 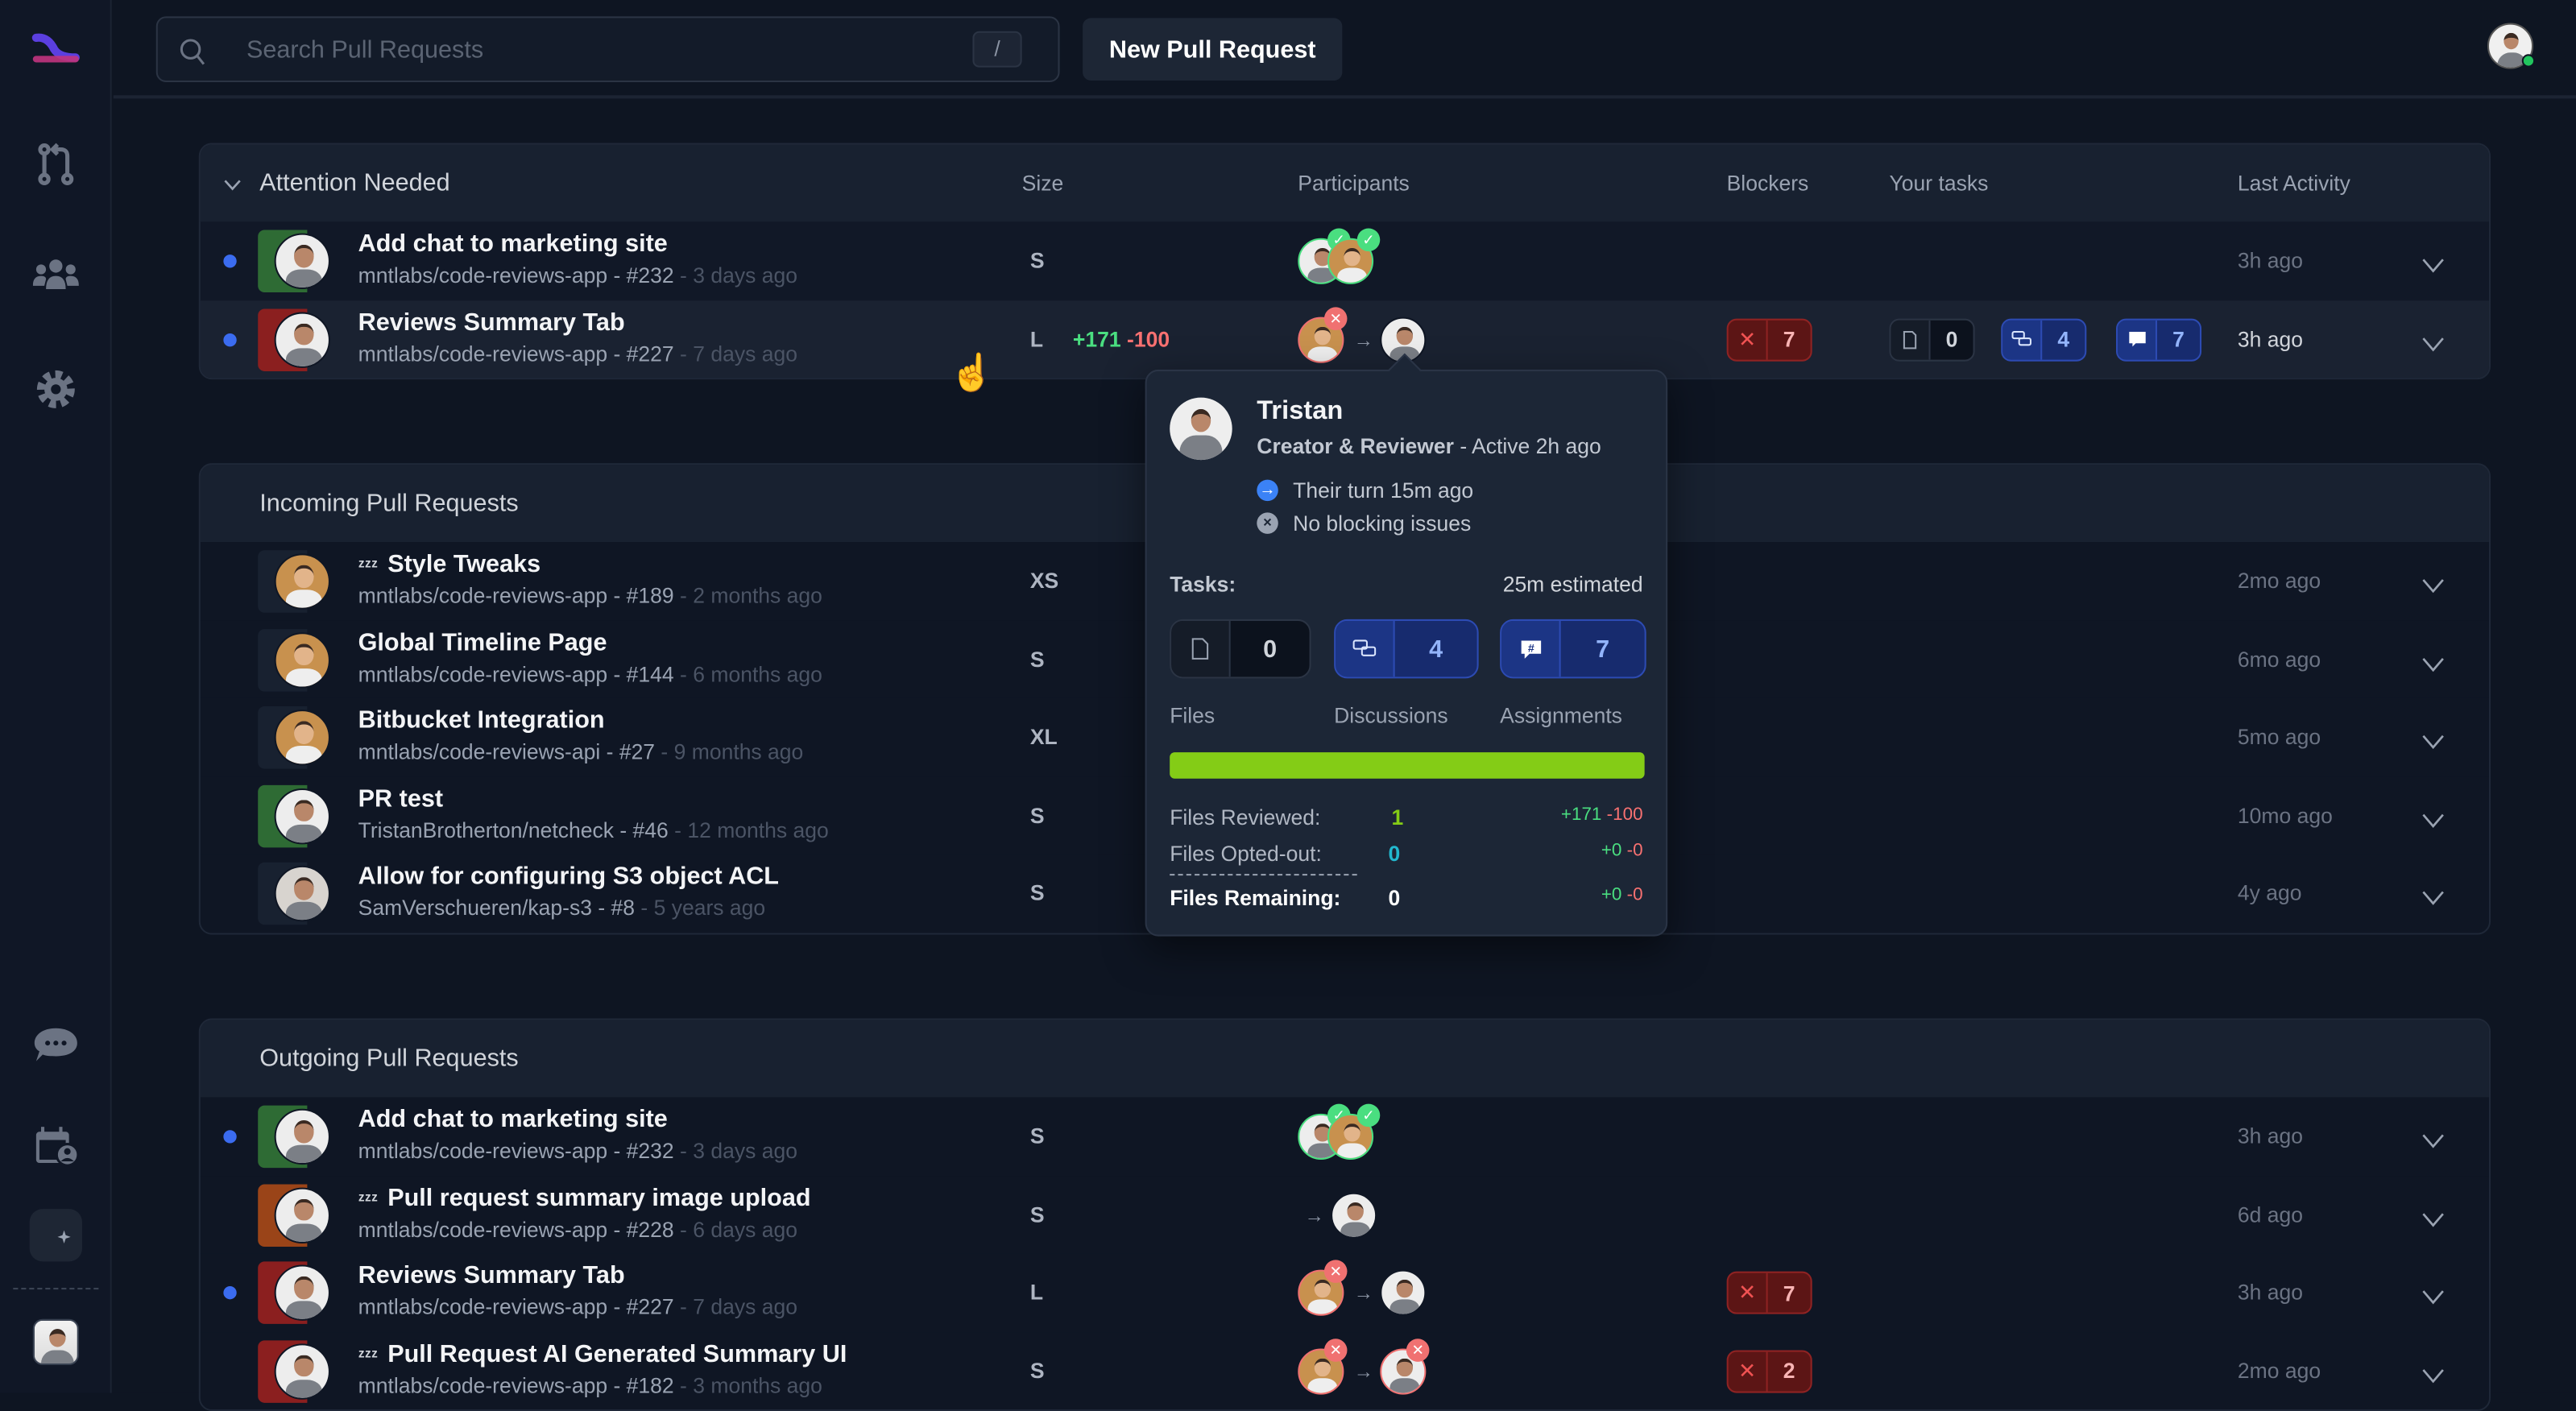 What do you see at coordinates (2159, 339) in the screenshot?
I see `assignments-task-badge: 7` at bounding box center [2159, 339].